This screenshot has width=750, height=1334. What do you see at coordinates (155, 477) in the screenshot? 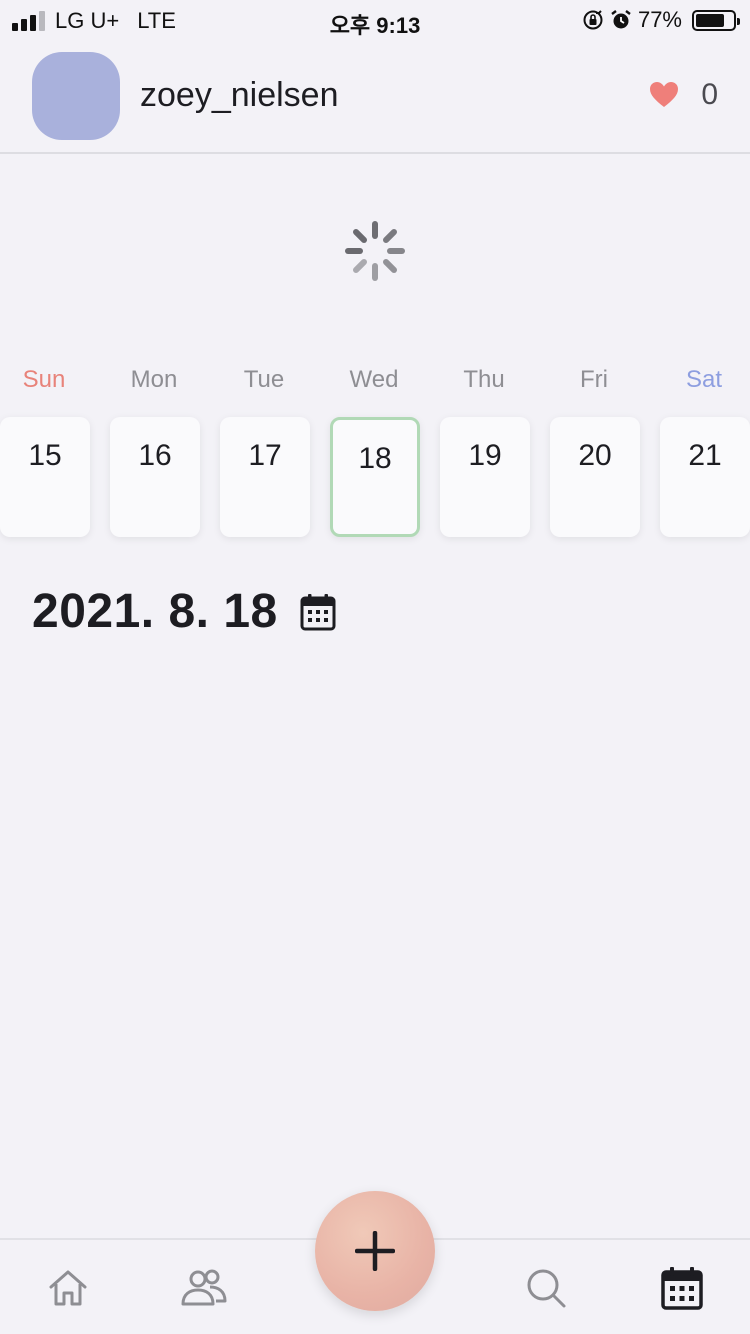
I see `day-card-16: 16` at bounding box center [155, 477].